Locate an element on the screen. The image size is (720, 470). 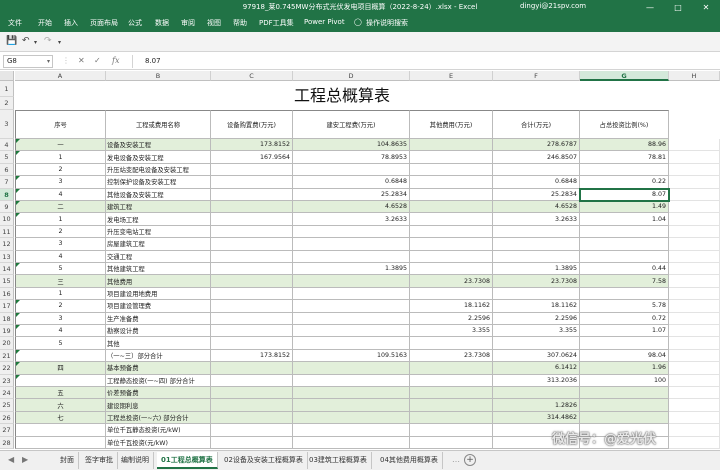
table-cell: 交通工程 is located at coordinates (158, 256).